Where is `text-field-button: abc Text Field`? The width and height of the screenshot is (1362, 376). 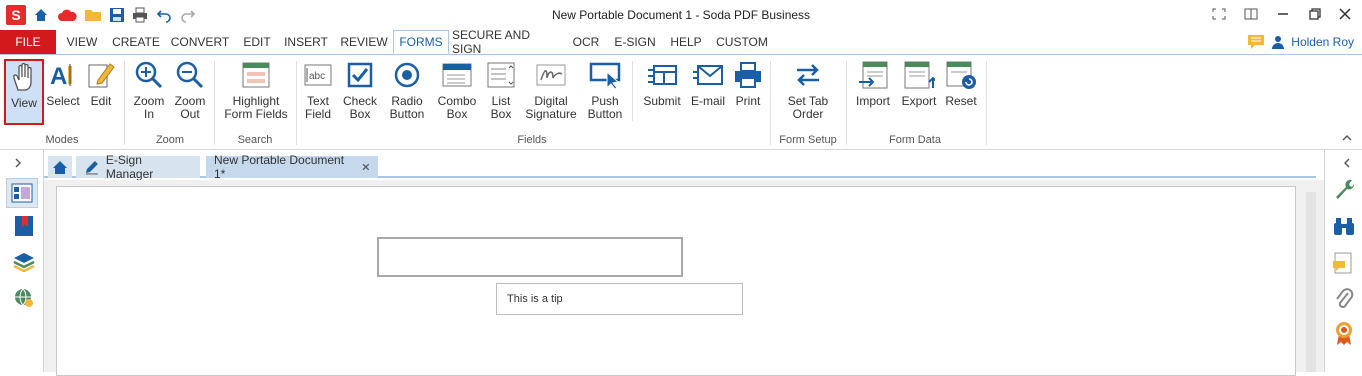
text-field-button: abc Text Field is located at coordinates (318, 92).